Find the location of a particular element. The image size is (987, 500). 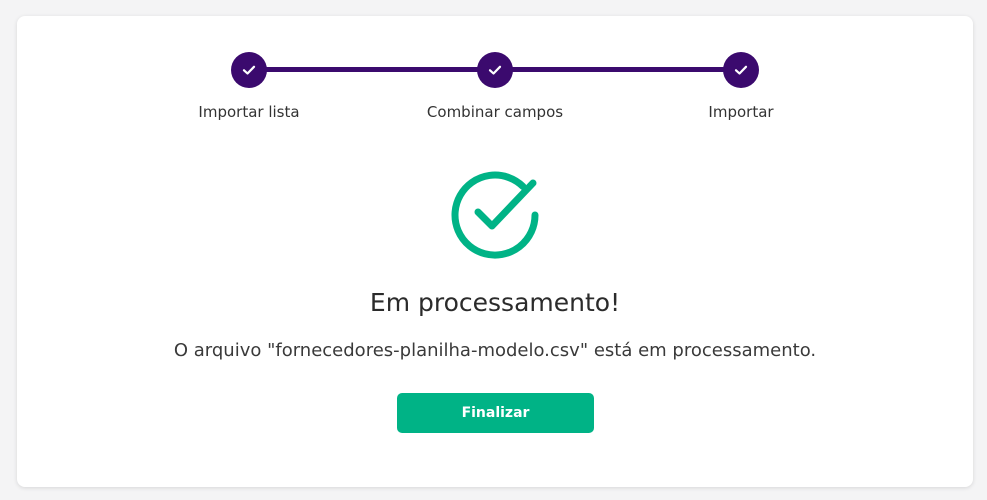

step-importar-lista: Importar lista is located at coordinates (249, 86).